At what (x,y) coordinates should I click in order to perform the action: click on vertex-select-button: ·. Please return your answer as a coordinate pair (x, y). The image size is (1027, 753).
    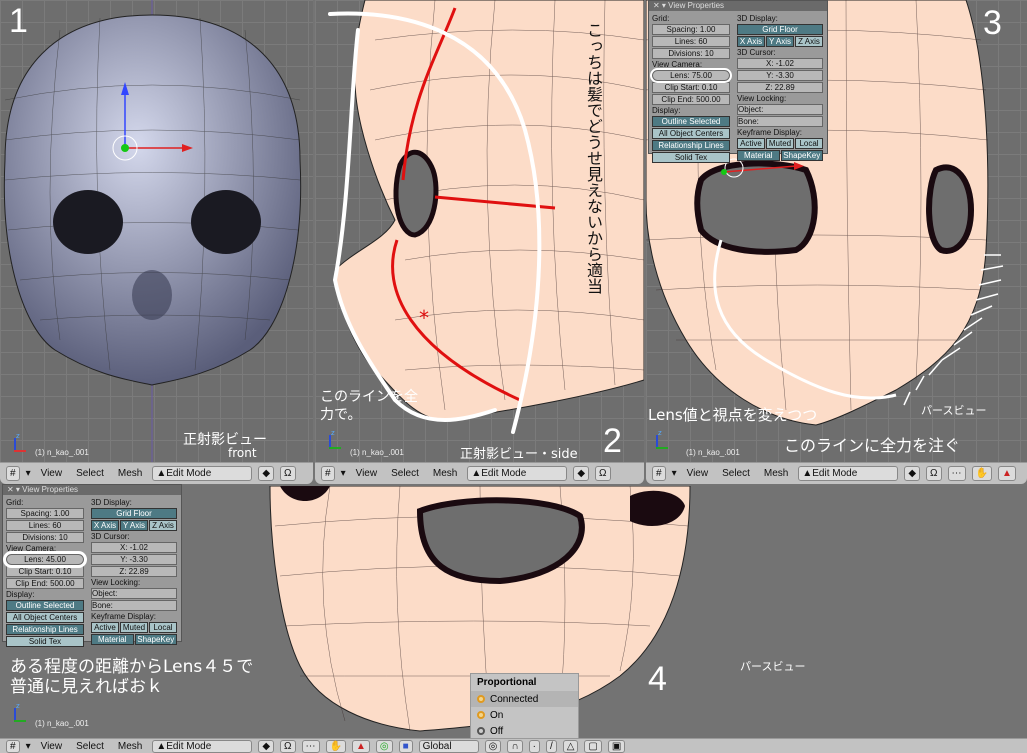
    Looking at the image, I should click on (534, 746).